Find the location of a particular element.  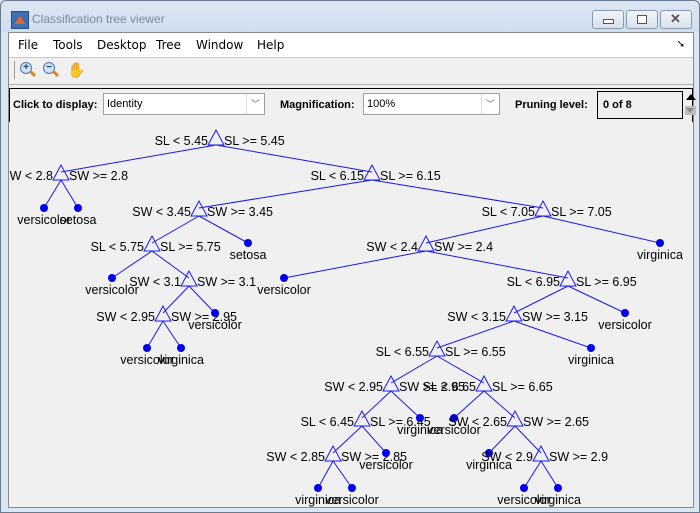

toolbar-separator is located at coordinates (14, 70).